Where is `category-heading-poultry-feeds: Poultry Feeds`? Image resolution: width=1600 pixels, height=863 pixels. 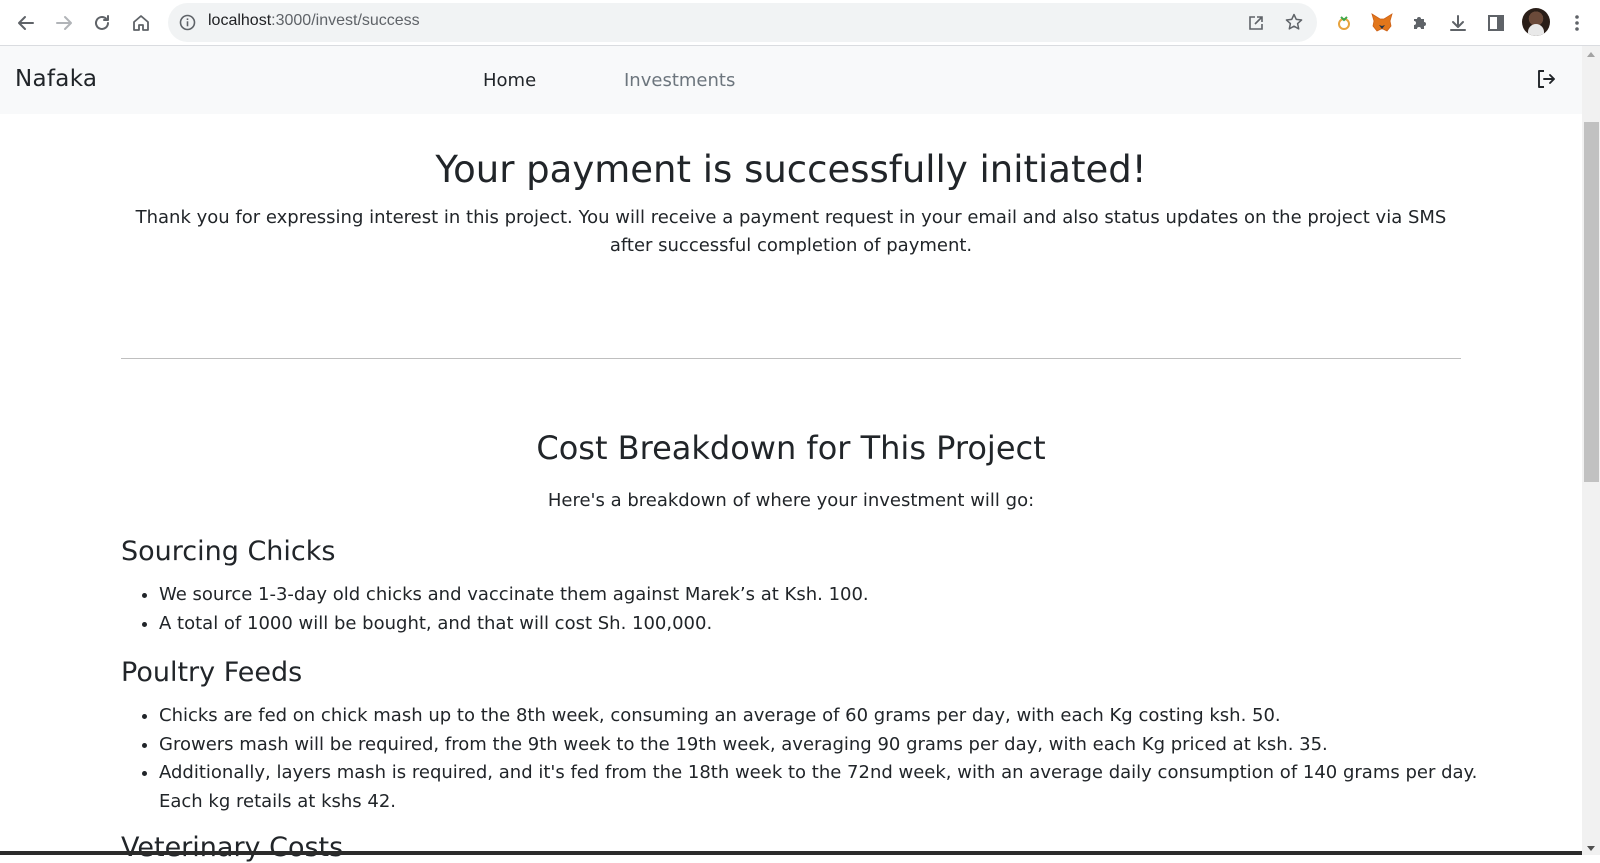
category-heading-poultry-feeds: Poultry Feeds is located at coordinates (212, 672).